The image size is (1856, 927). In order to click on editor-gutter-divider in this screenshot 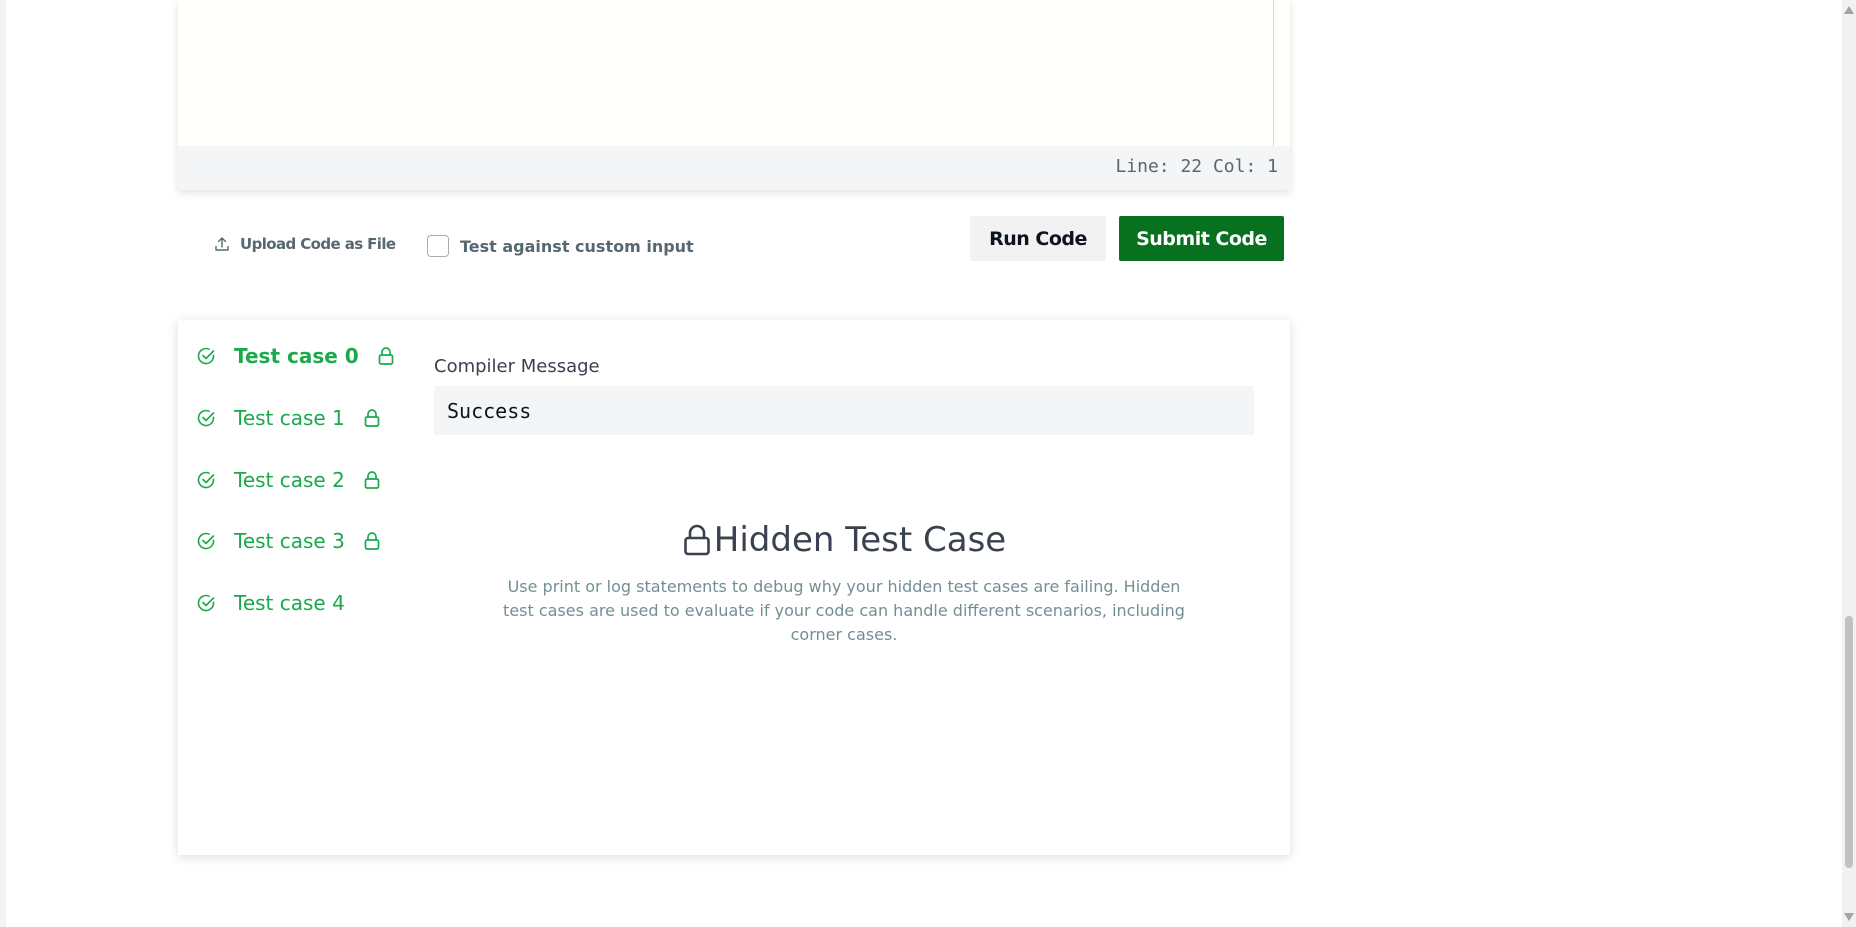, I will do `click(1273, 73)`.